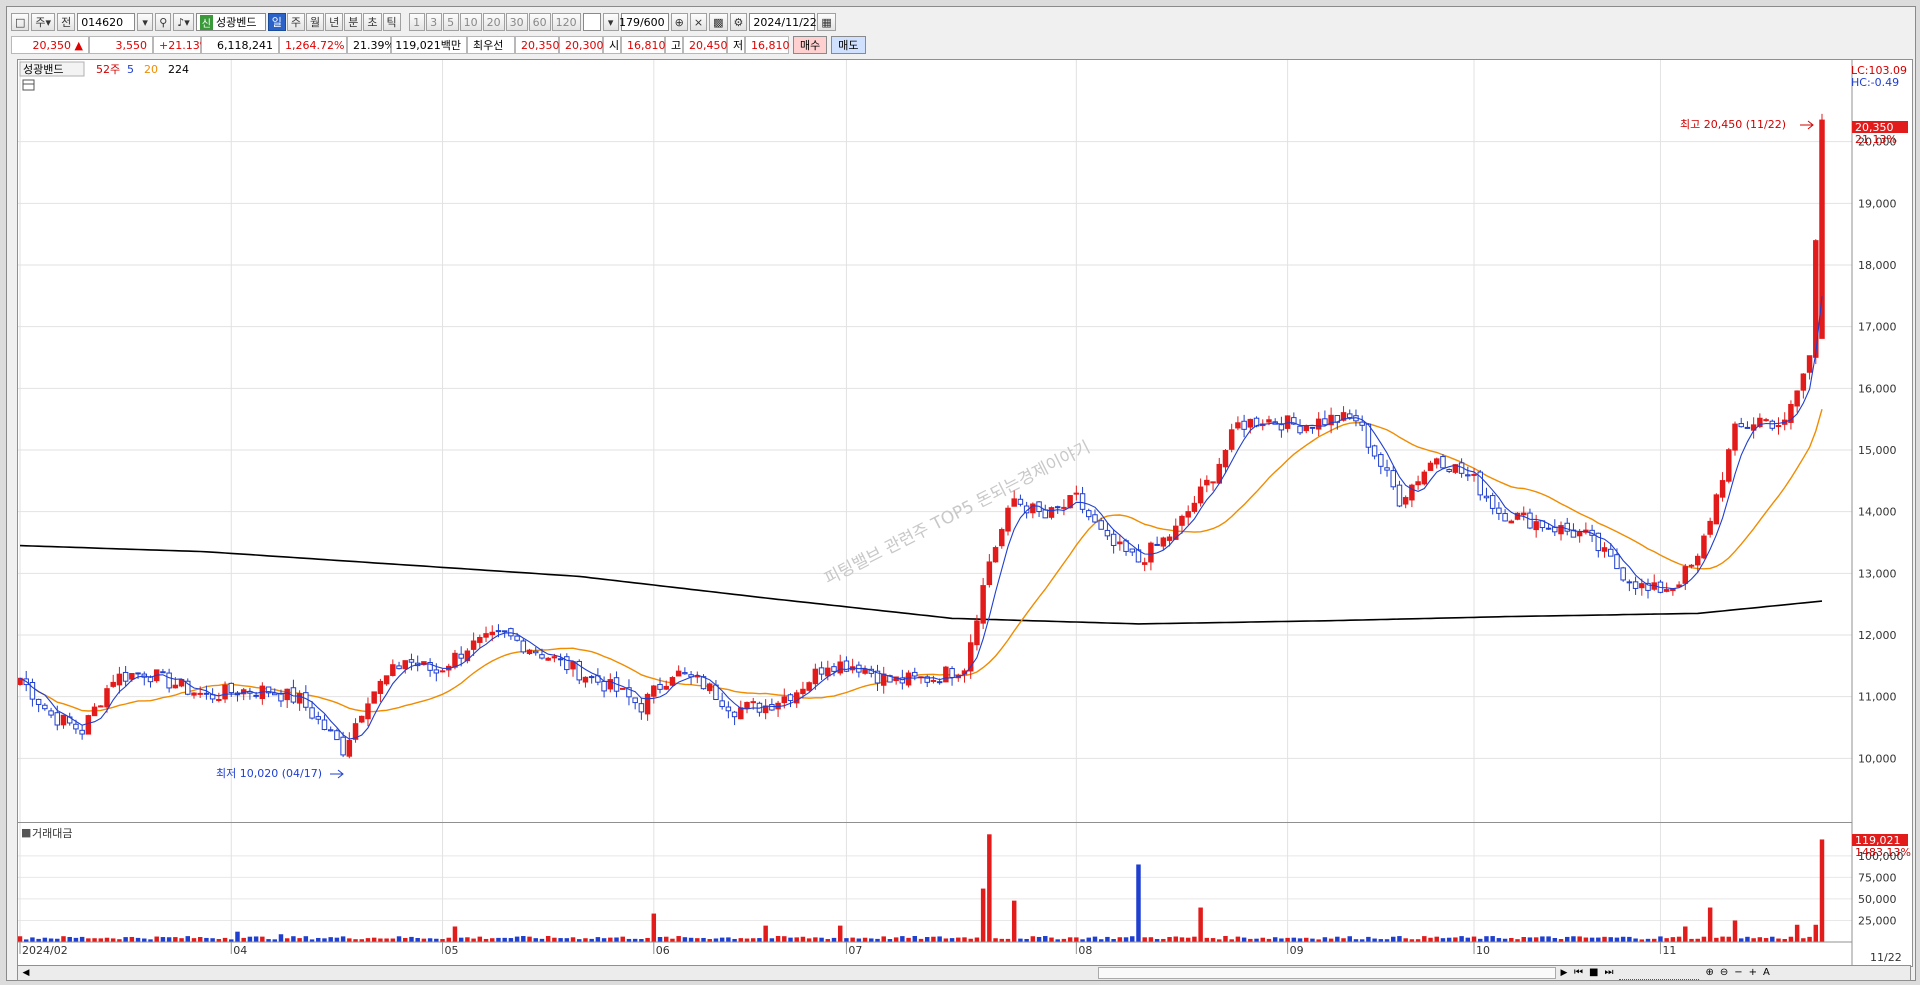  Describe the element at coordinates (276, 22) in the screenshot. I see `period-tab-0: 일` at that location.